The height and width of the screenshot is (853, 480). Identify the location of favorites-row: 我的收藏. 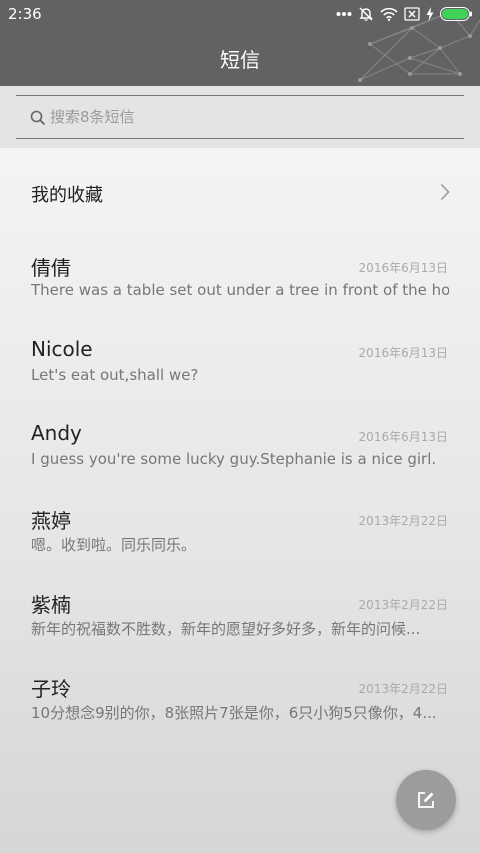
(240, 191).